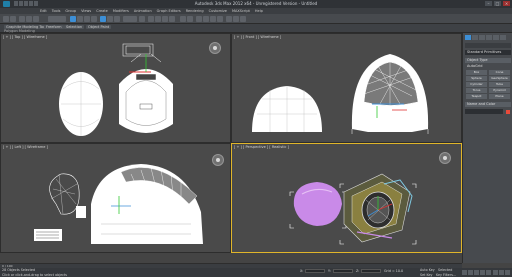 This screenshot has width=512, height=277. What do you see at coordinates (54, 27) in the screenshot?
I see `tab-freeform: Freeform` at bounding box center [54, 27].